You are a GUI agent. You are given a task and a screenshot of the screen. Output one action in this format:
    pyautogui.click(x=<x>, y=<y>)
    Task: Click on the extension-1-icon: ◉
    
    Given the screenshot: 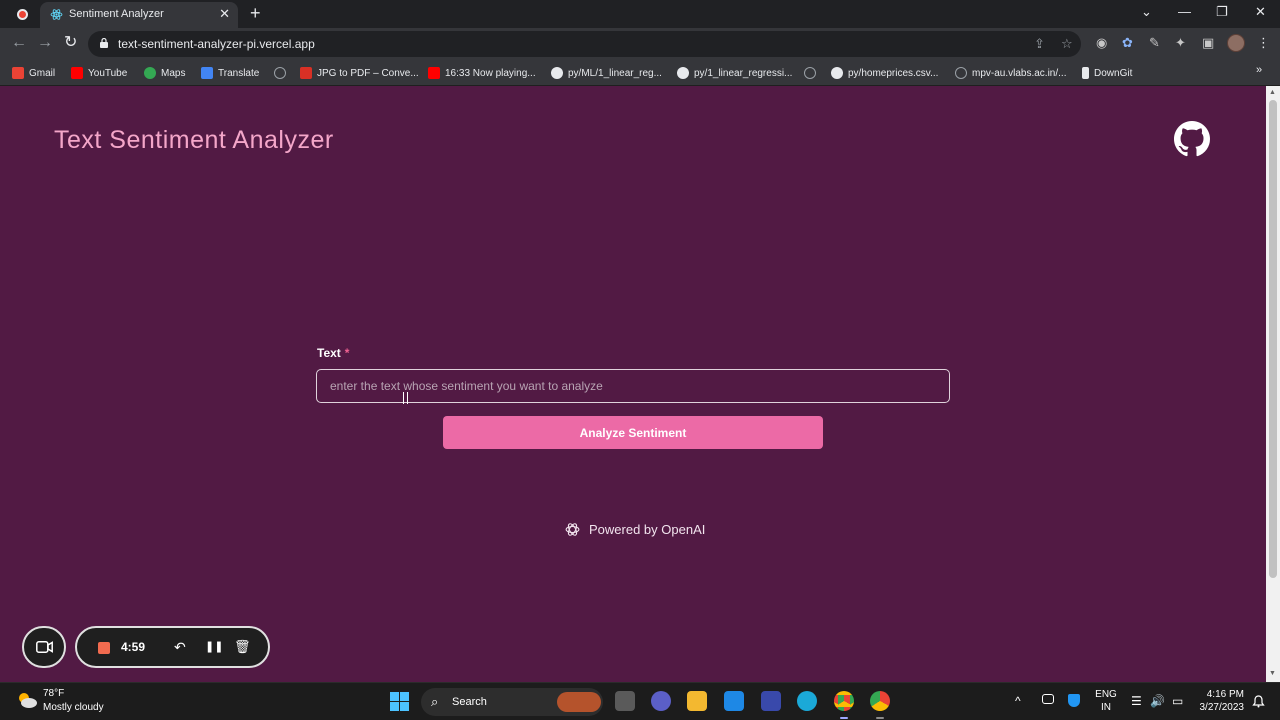 What is the action you would take?
    pyautogui.click(x=1101, y=43)
    